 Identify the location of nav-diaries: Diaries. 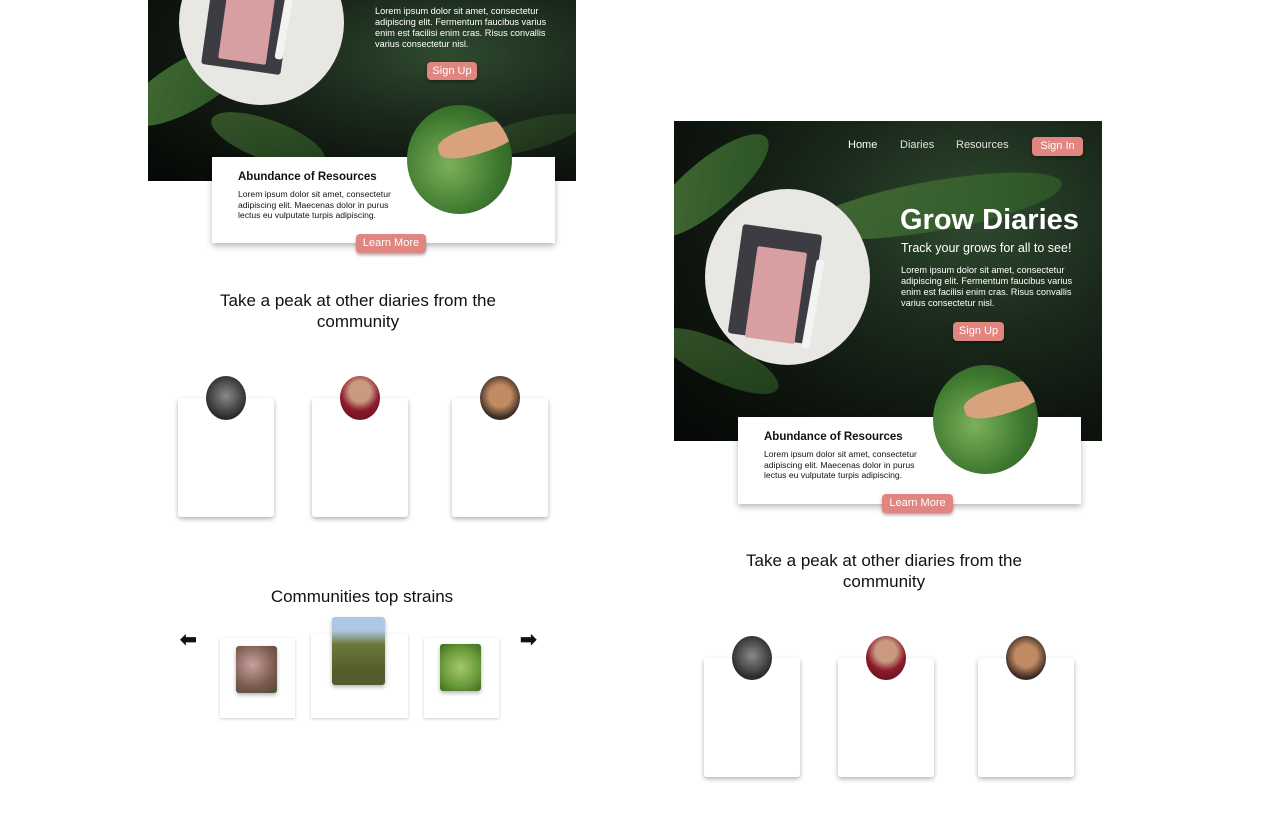
(917, 145).